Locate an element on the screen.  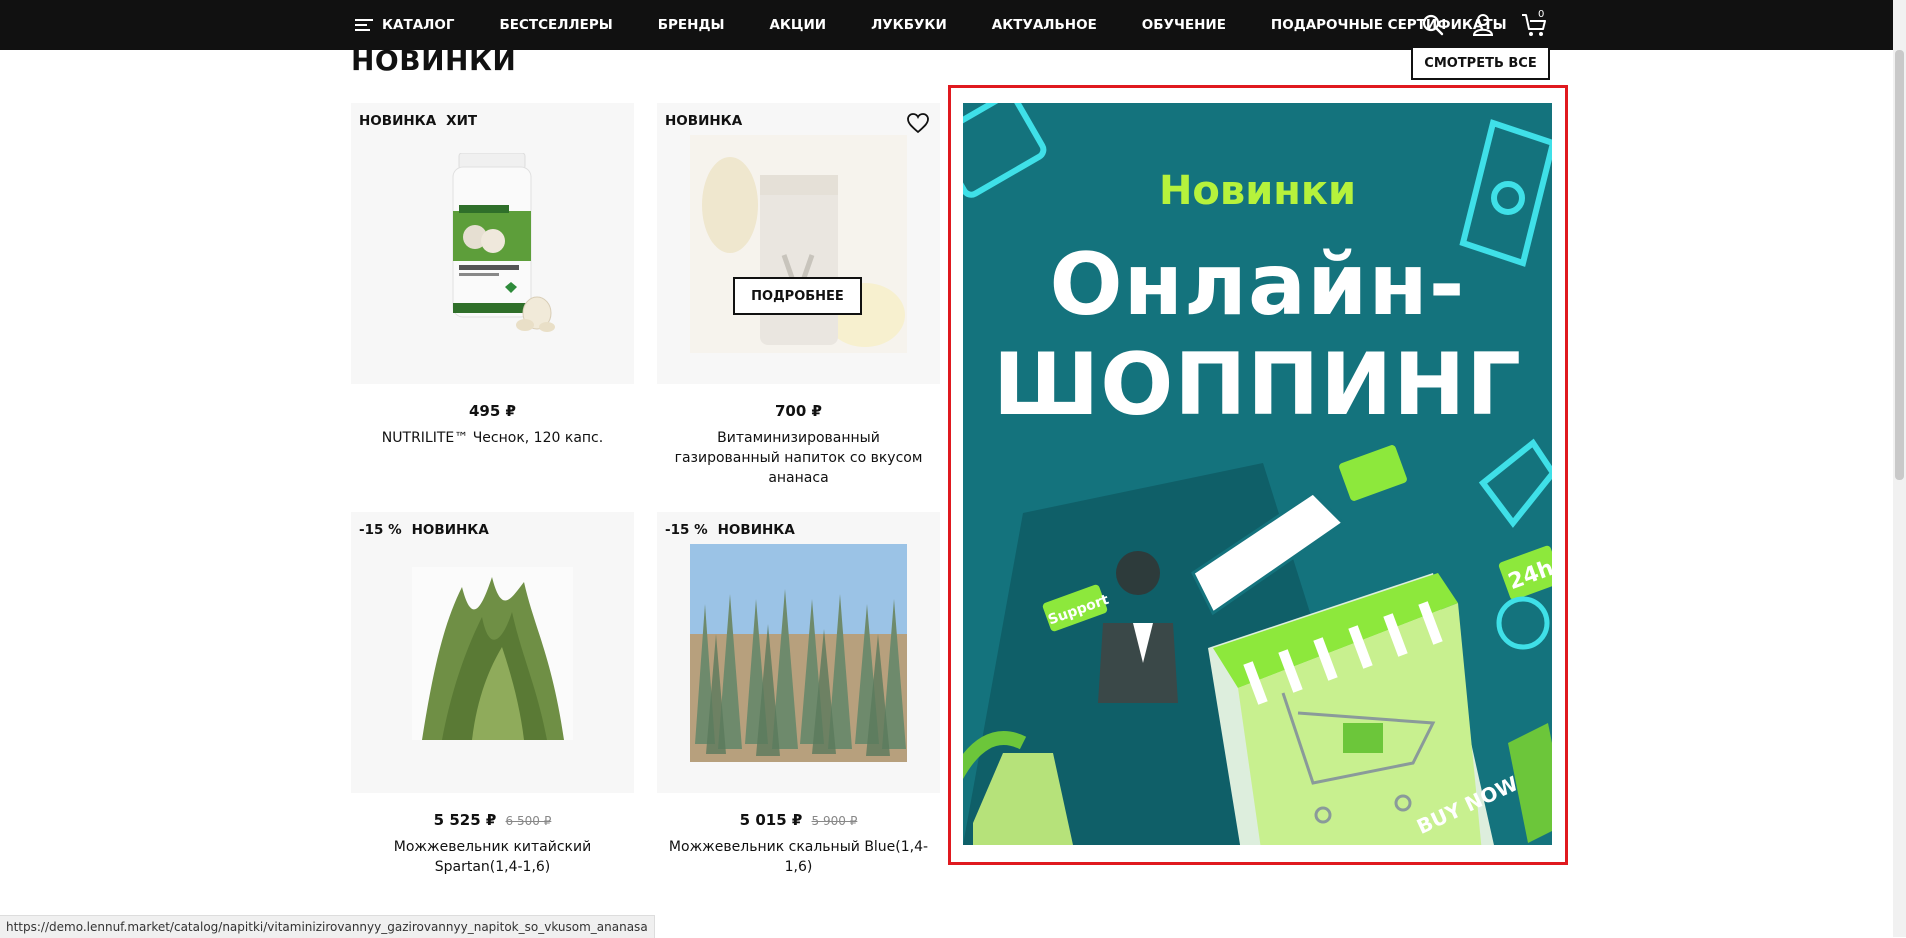
header-actions: 0 is located at coordinates (1495, 24).